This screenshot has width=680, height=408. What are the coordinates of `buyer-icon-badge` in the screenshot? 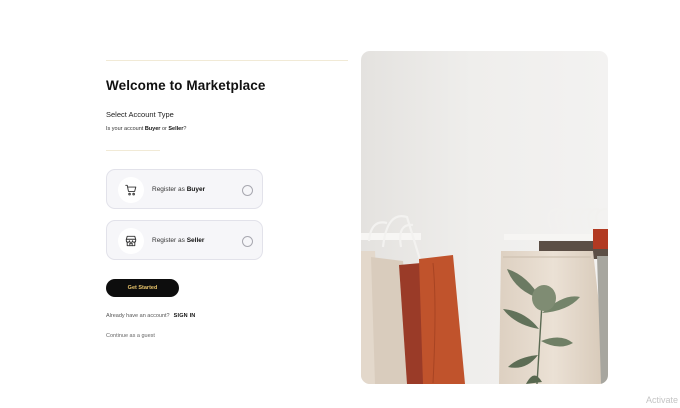 It's located at (131, 190).